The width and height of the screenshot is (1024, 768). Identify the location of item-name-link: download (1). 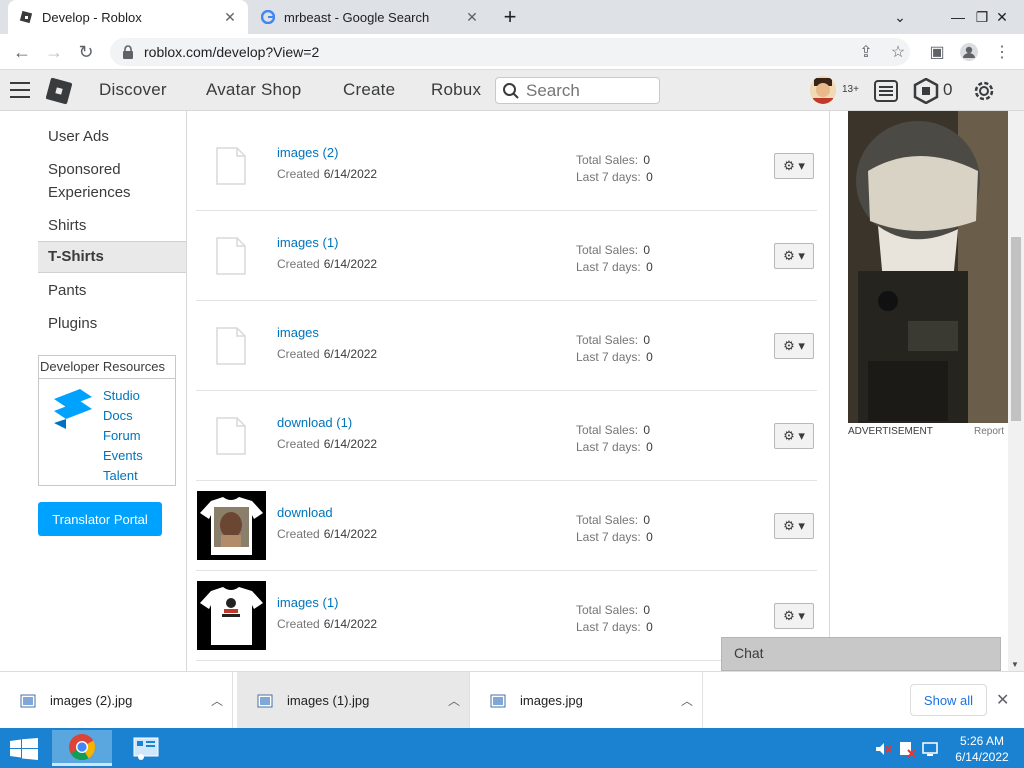
(314, 422).